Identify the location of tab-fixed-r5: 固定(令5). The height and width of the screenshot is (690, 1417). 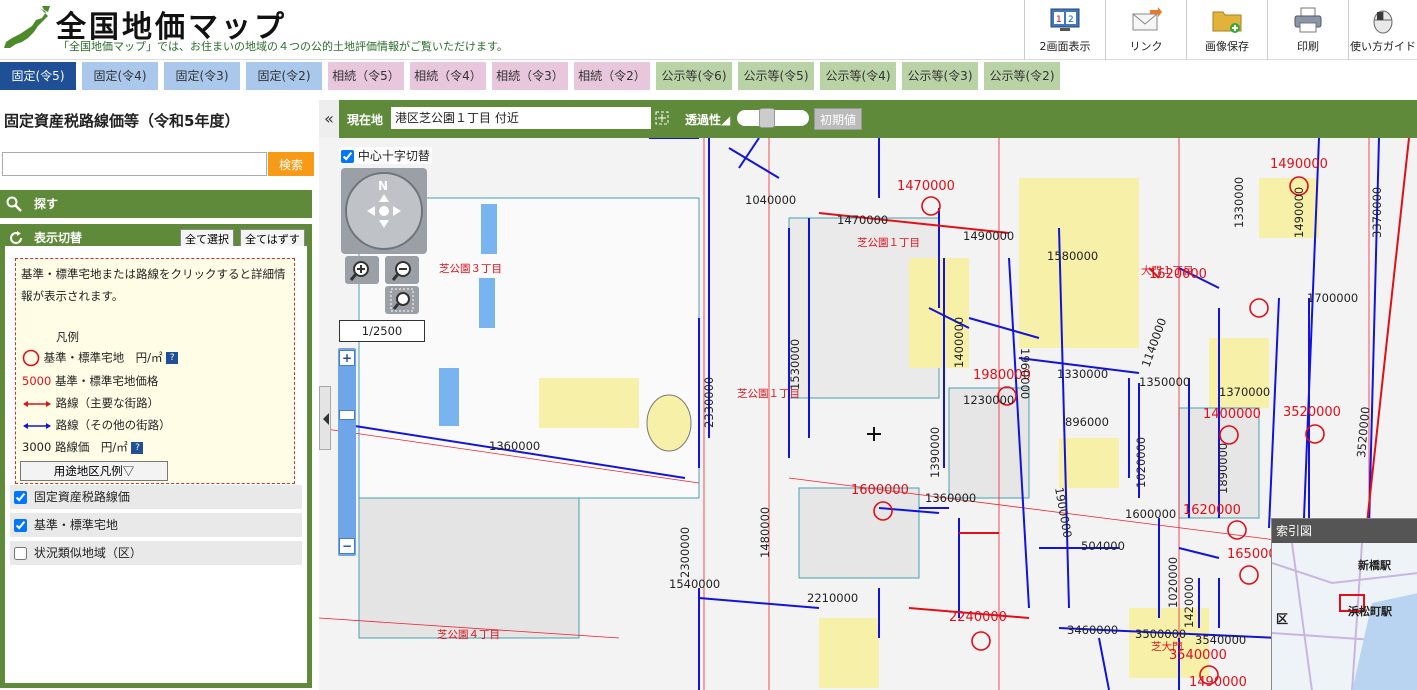
(38, 76).